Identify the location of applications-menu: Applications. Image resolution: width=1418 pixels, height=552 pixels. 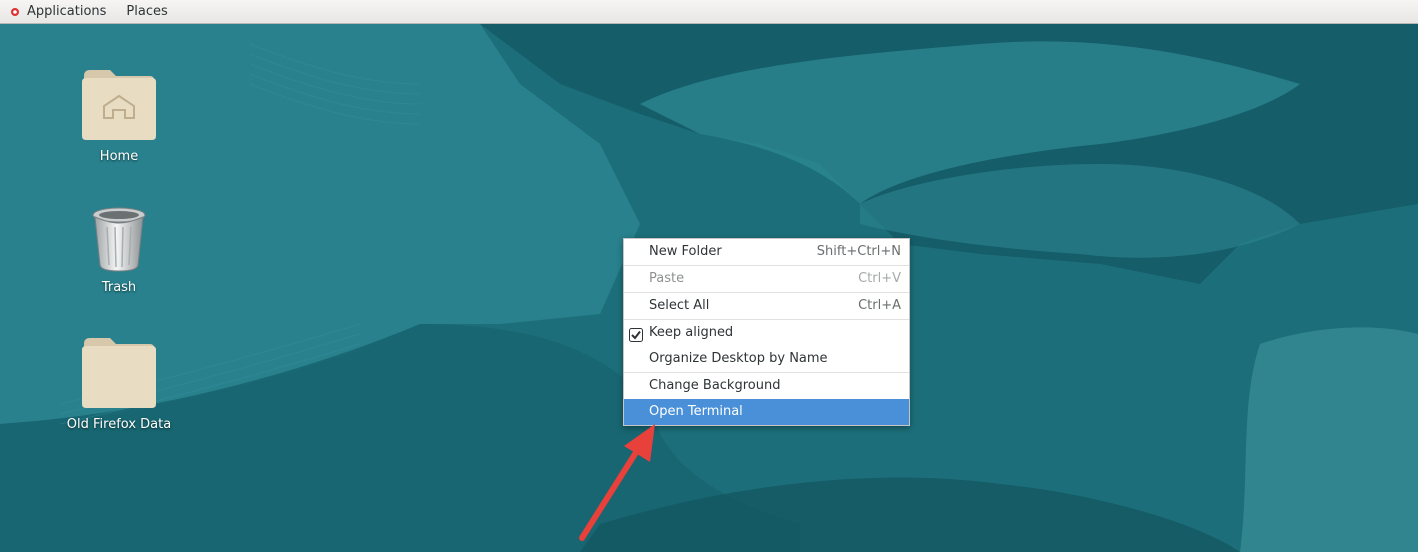
(68, 12).